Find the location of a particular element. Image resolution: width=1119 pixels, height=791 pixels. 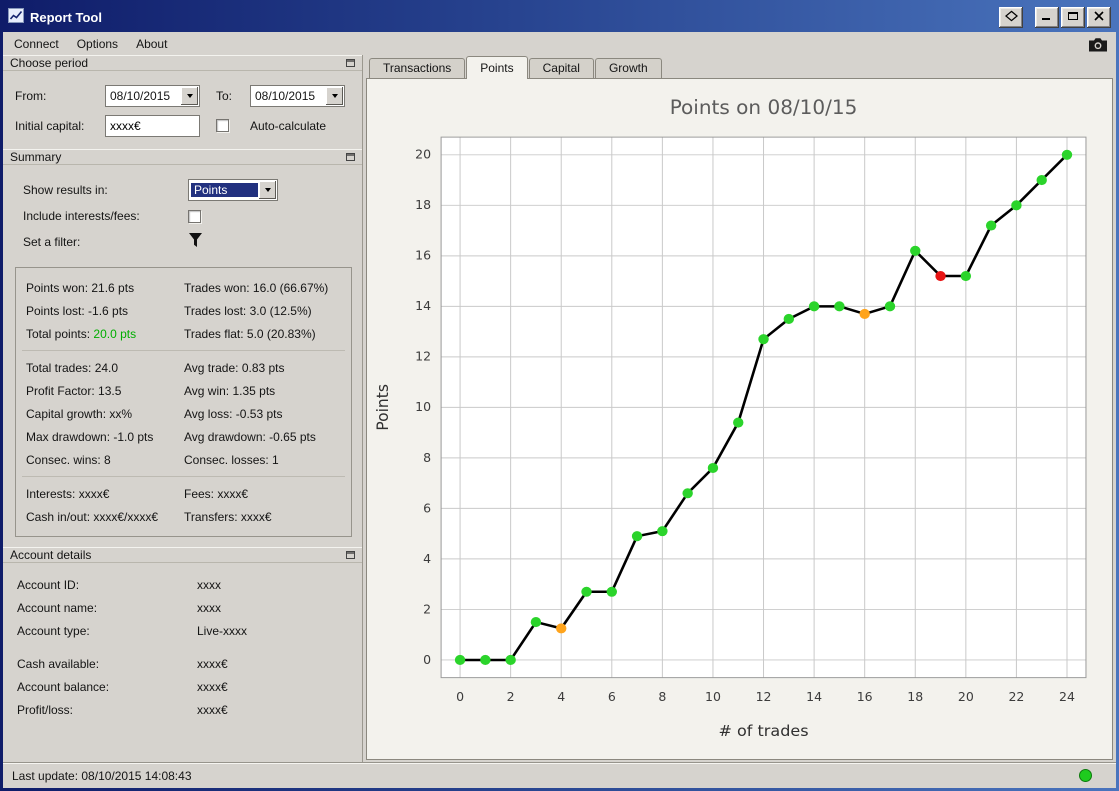

camera-icon is located at coordinates (1101, 44).